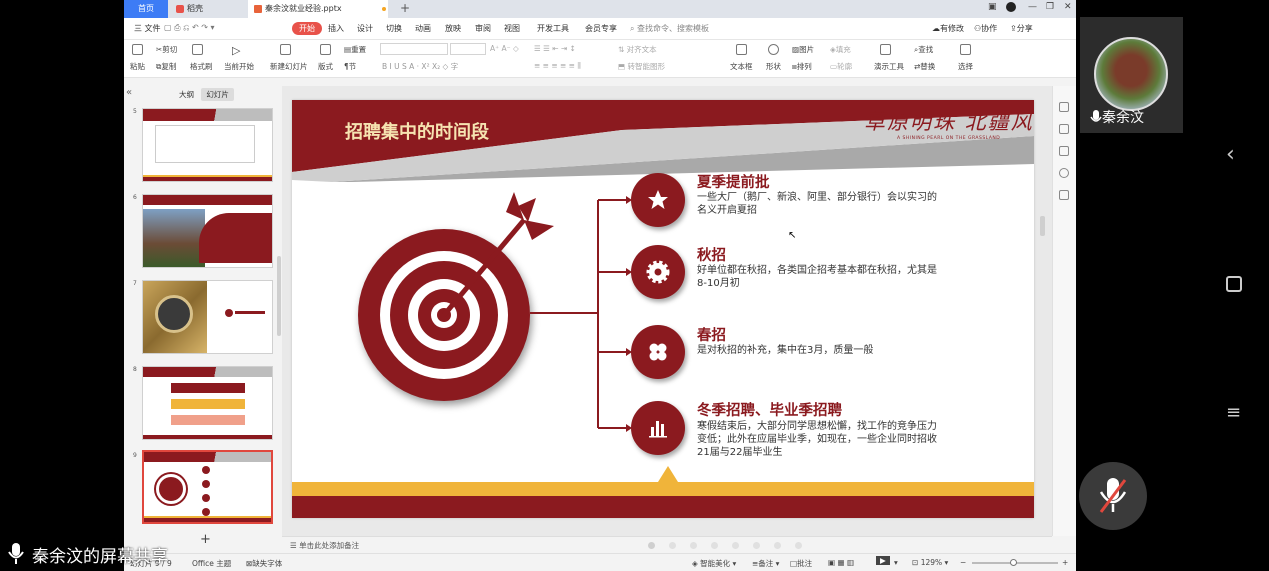 The height and width of the screenshot is (571, 1269). I want to click on item-title: 夏季提前批, so click(733, 181).